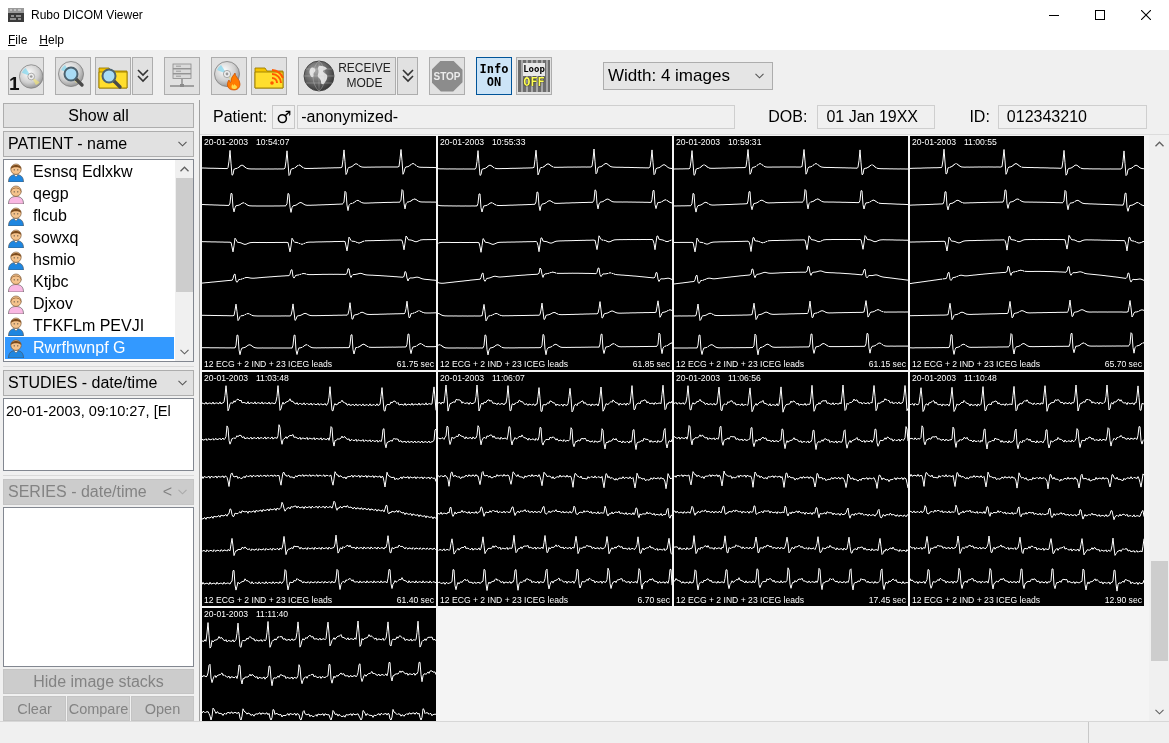 The width and height of the screenshot is (1169, 743). What do you see at coordinates (18, 40) in the screenshot?
I see `menu-item: File` at bounding box center [18, 40].